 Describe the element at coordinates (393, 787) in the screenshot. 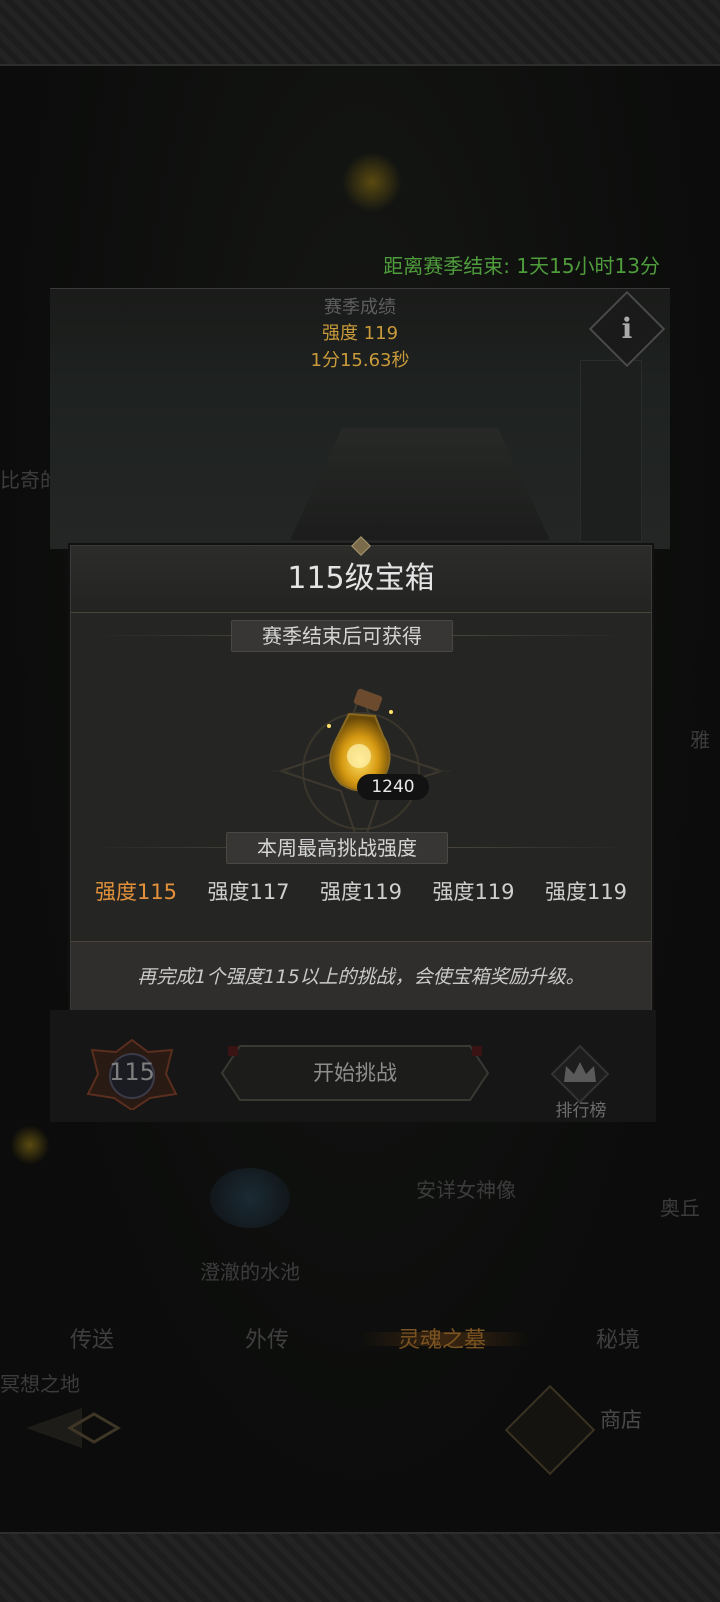

I see `item-count-badge: 1240` at that location.